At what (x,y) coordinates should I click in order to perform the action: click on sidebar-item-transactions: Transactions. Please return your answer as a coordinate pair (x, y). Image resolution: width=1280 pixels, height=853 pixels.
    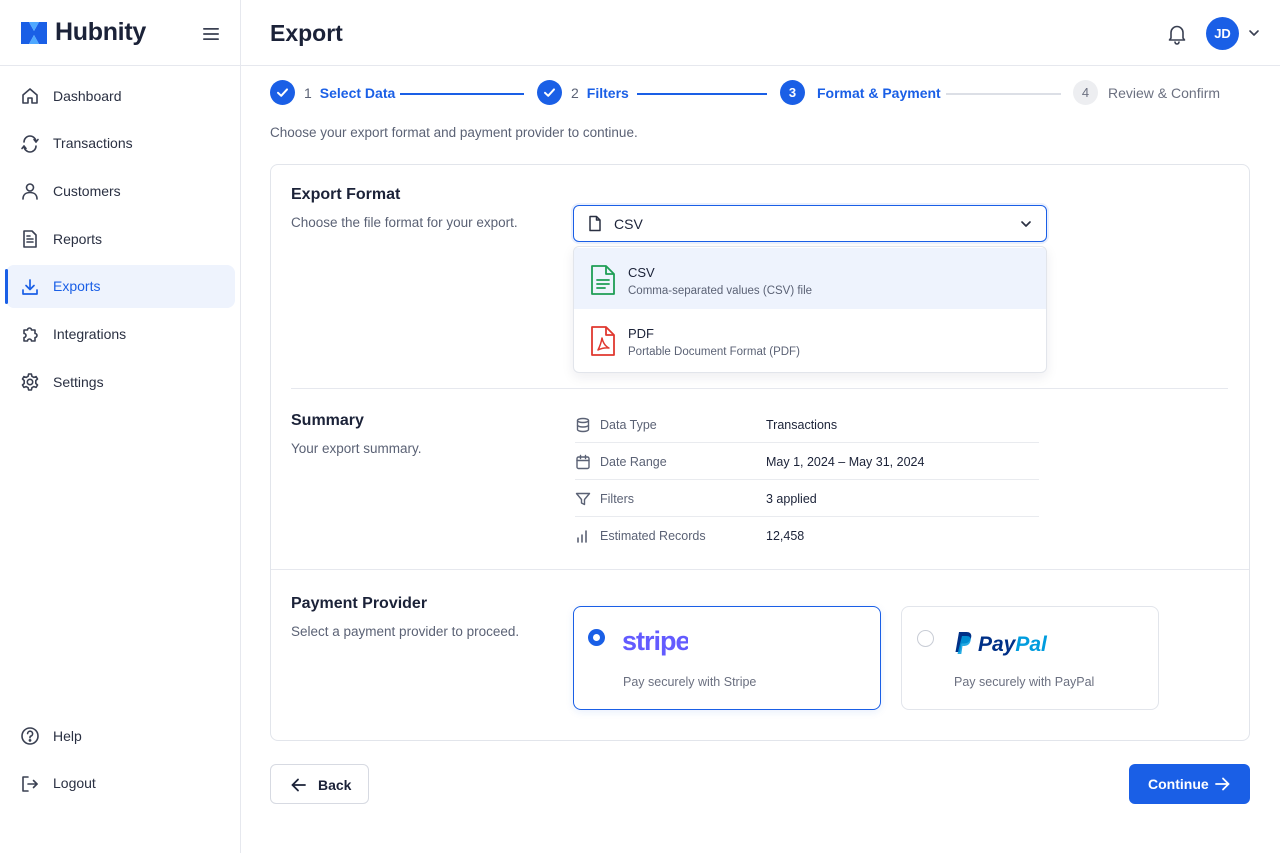
    Looking at the image, I should click on (120, 143).